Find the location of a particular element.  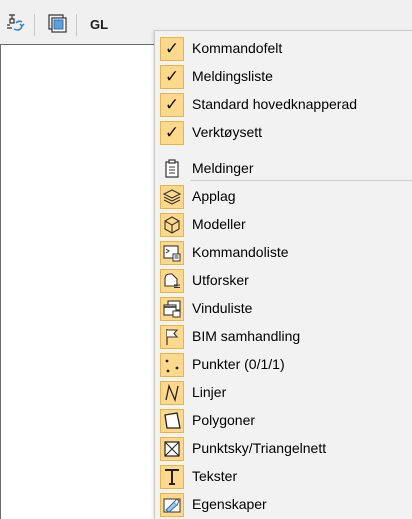

points-icon is located at coordinates (172, 365).